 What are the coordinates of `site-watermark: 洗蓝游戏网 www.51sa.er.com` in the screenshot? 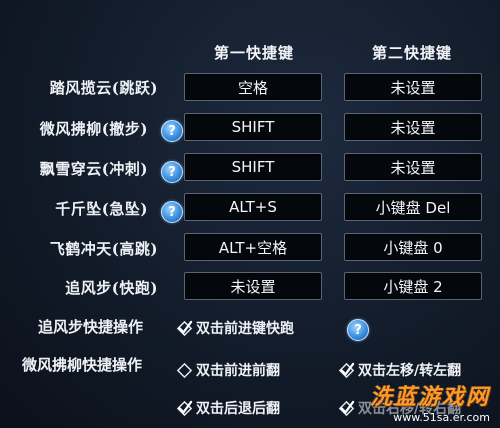 It's located at (430, 401).